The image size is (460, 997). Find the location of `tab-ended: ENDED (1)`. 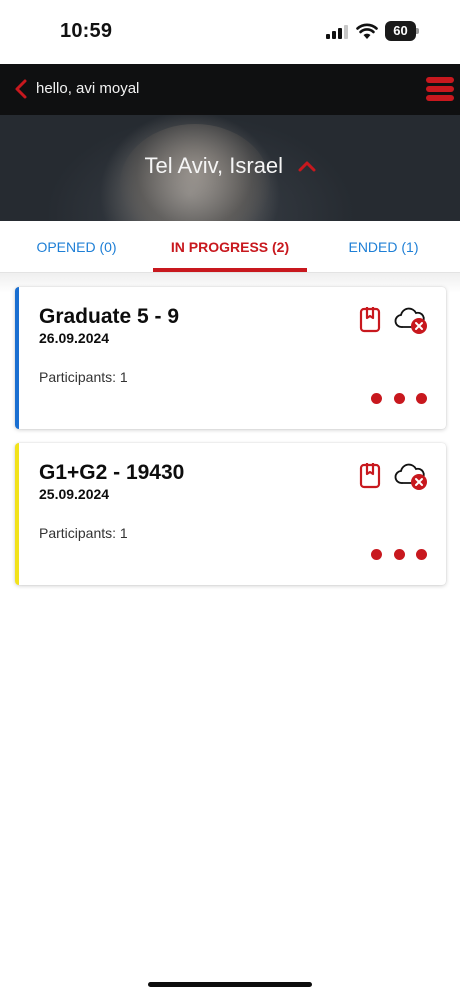

tab-ended: ENDED (1) is located at coordinates (383, 247).